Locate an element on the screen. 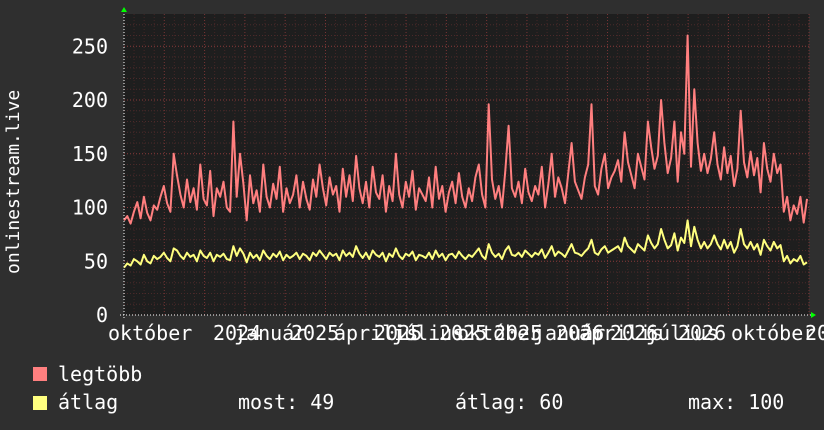 The width and height of the screenshot is (824, 430). y-tick-label: 0 is located at coordinates (102, 315).